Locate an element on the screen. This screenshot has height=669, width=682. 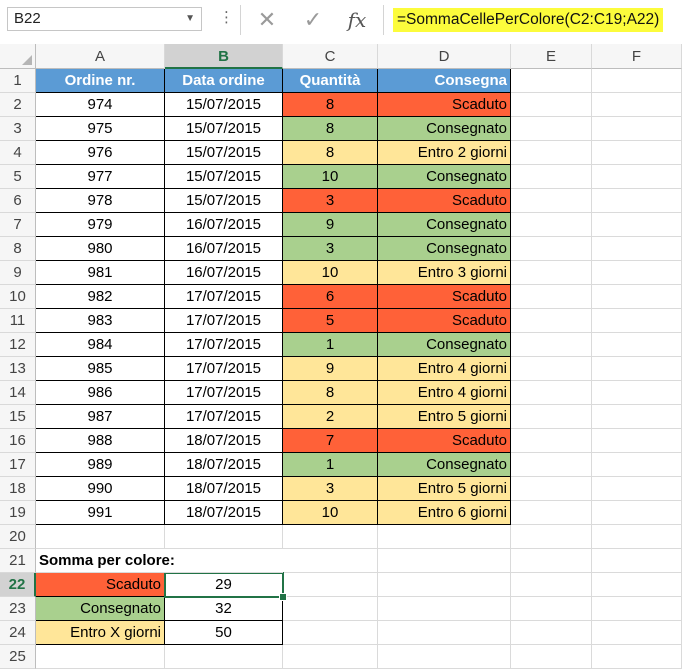
delivery-status-cell: Entro 5 giorni is located at coordinates (444, 417).